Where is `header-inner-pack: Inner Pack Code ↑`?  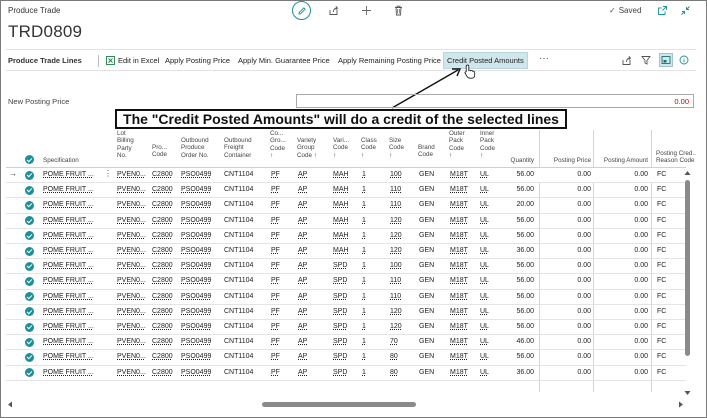 header-inner-pack: Inner Pack Code ↑ is located at coordinates (487, 145).